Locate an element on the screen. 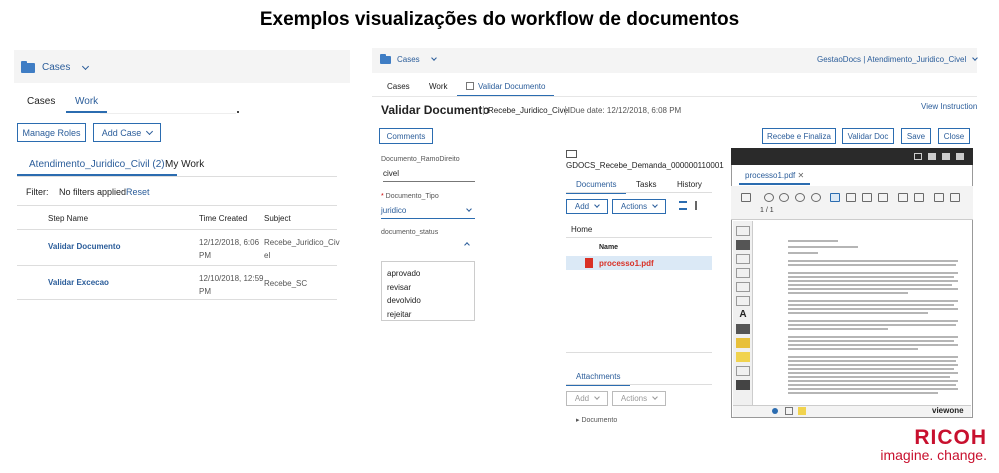 This screenshot has height=473, width=999. info-icon is located at coordinates (775, 411).